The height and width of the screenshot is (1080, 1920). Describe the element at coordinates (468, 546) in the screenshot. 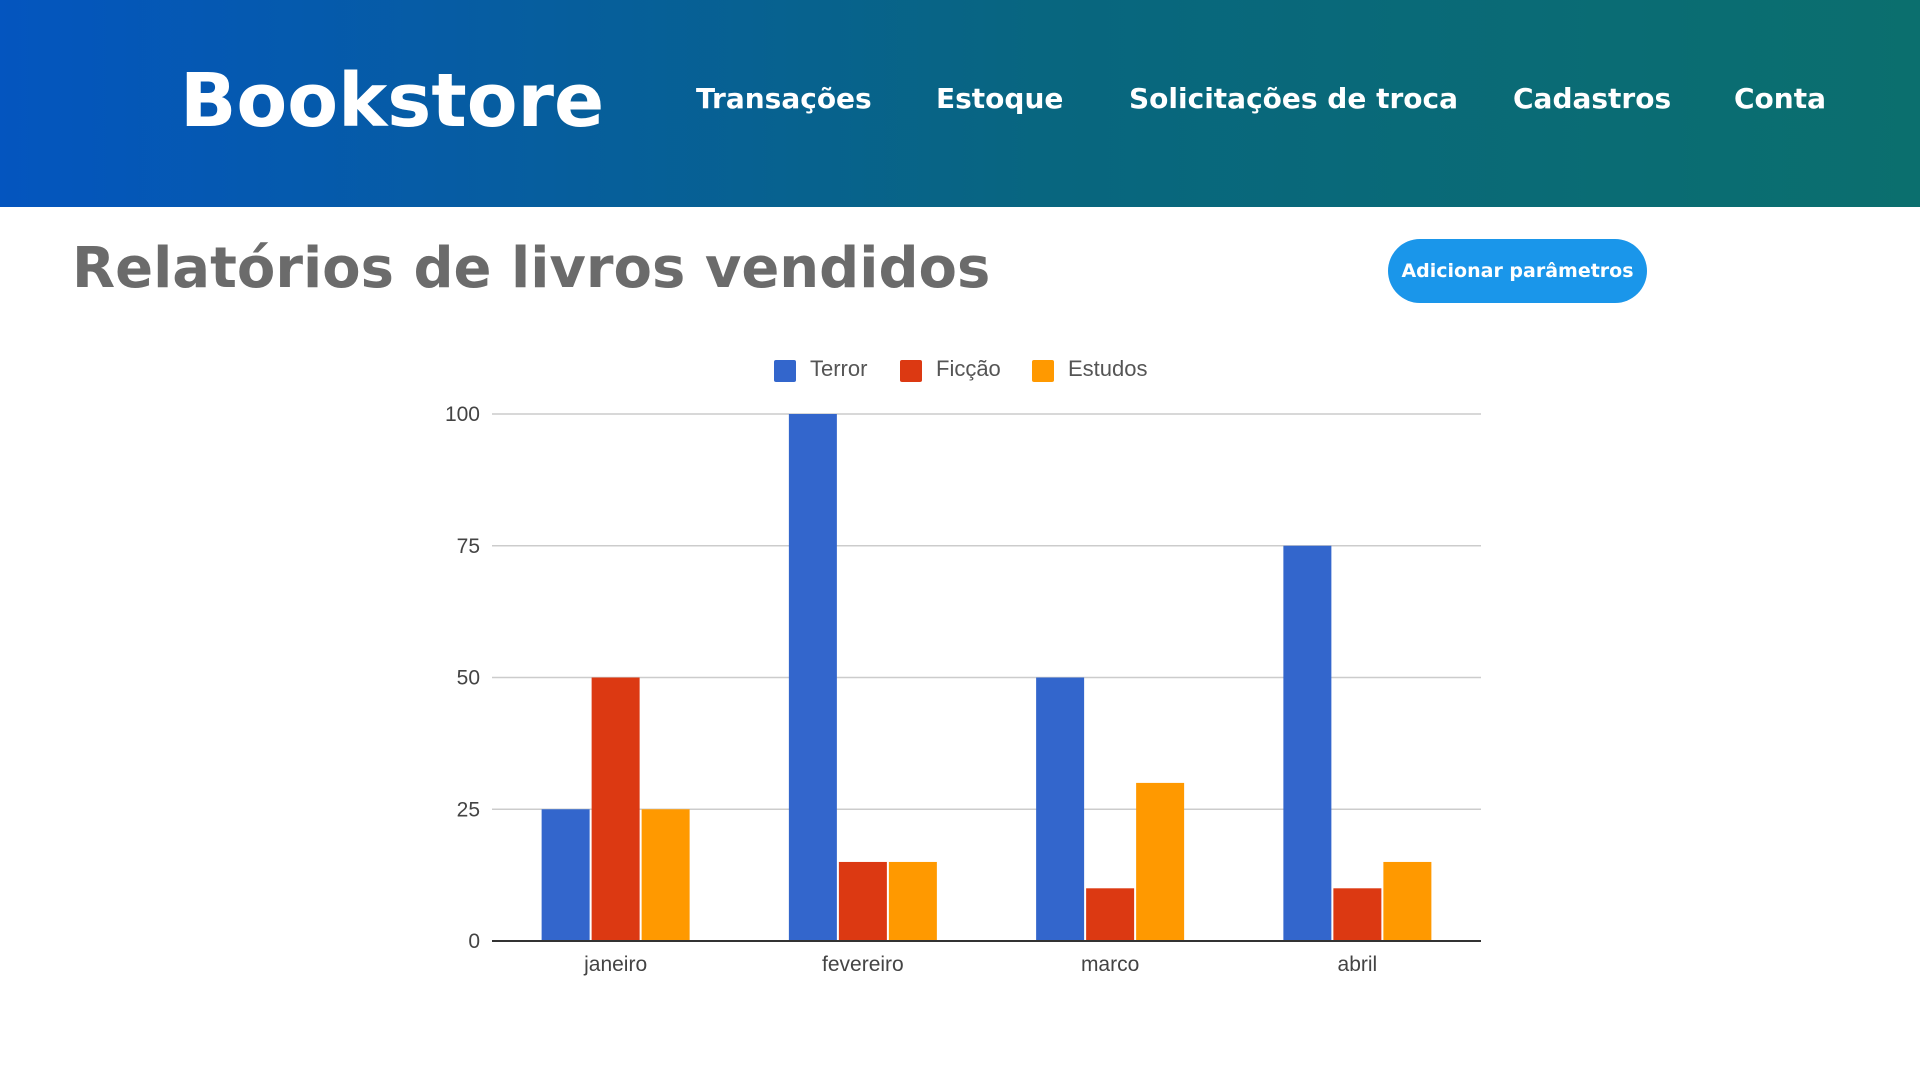

I see `y-tick-label: 75` at that location.